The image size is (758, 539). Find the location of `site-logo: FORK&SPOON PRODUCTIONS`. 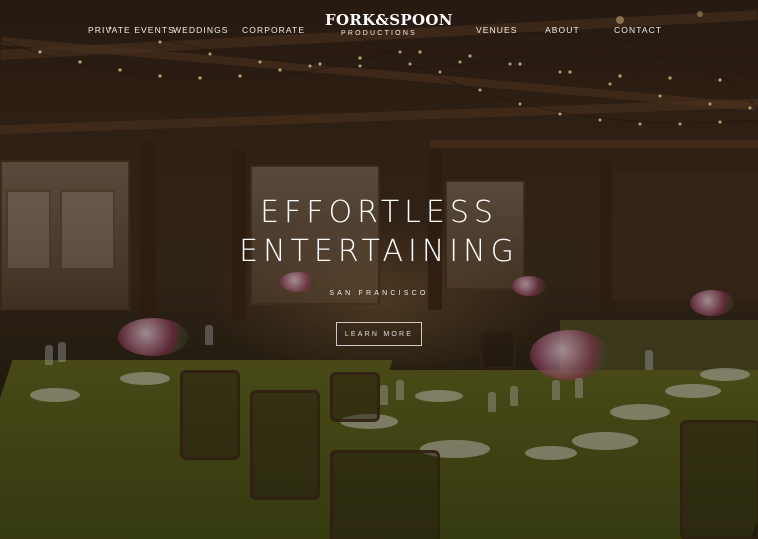

site-logo: FORK&SPOON PRODUCTIONS is located at coordinates (389, 25).